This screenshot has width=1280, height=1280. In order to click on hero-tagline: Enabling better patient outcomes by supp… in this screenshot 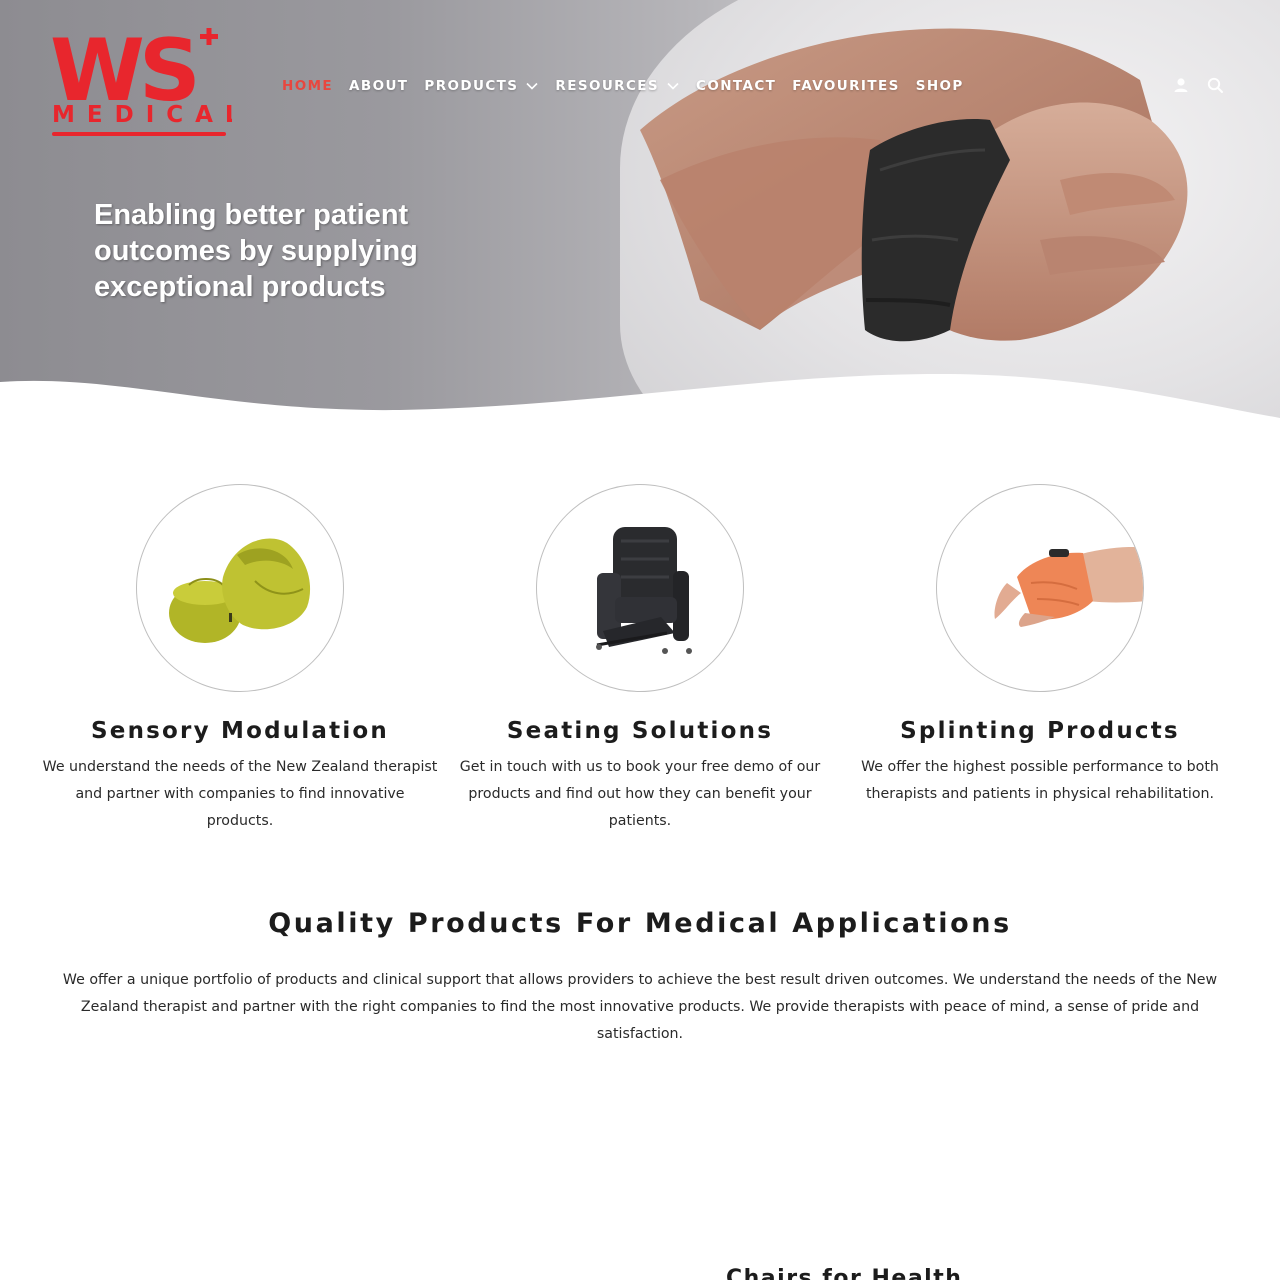, I will do `click(274, 251)`.